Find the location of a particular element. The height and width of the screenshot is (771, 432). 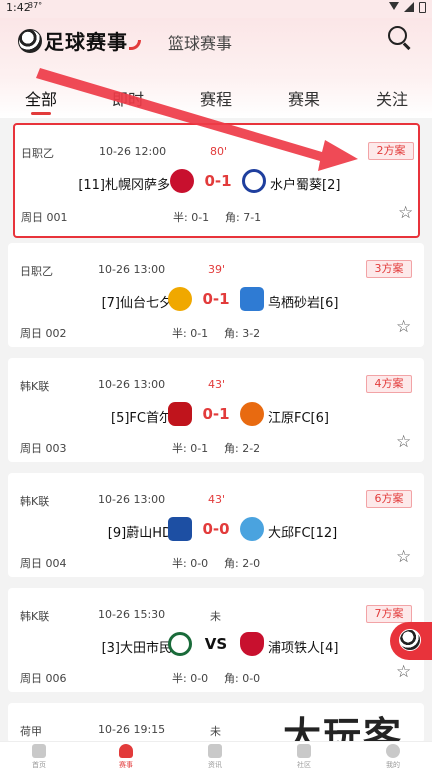

status-bar: 1:42 37° is located at coordinates (216, 9).